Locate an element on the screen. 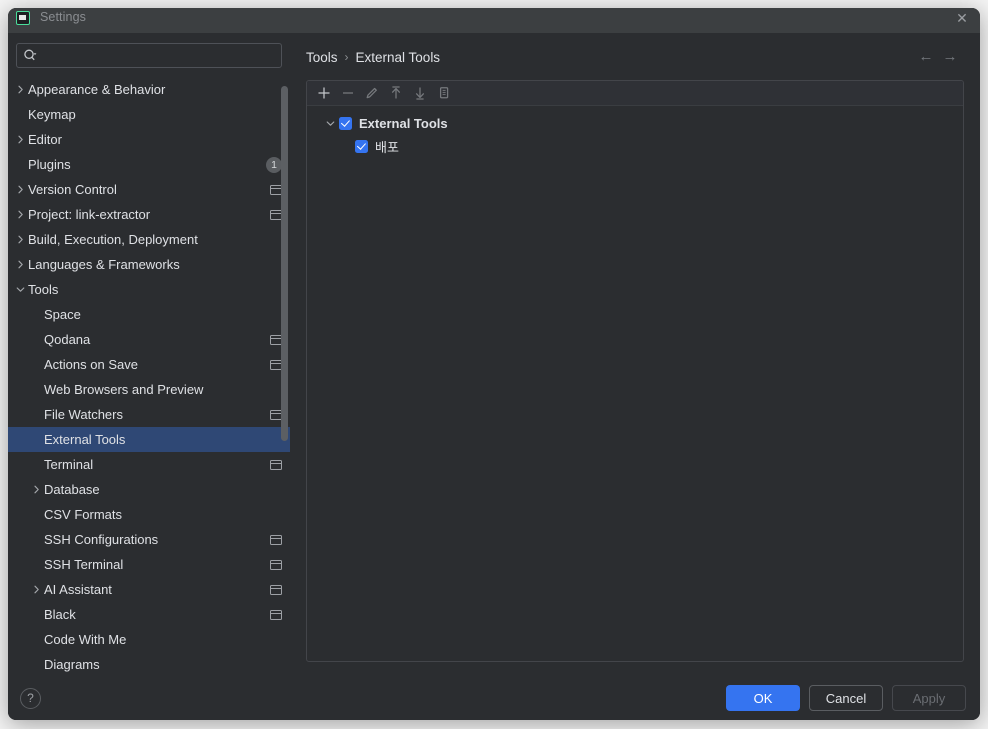 Image resolution: width=988 pixels, height=729 pixels. nav-back-button: ← is located at coordinates (926, 57).